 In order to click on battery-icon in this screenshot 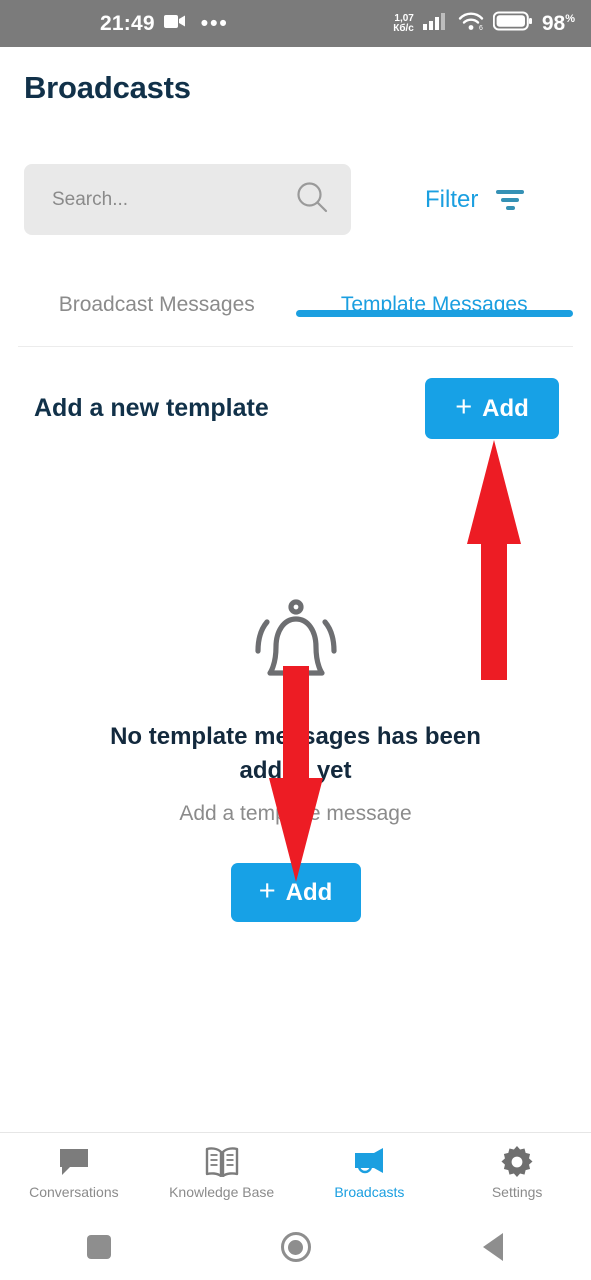, I will do `click(512, 23)`.